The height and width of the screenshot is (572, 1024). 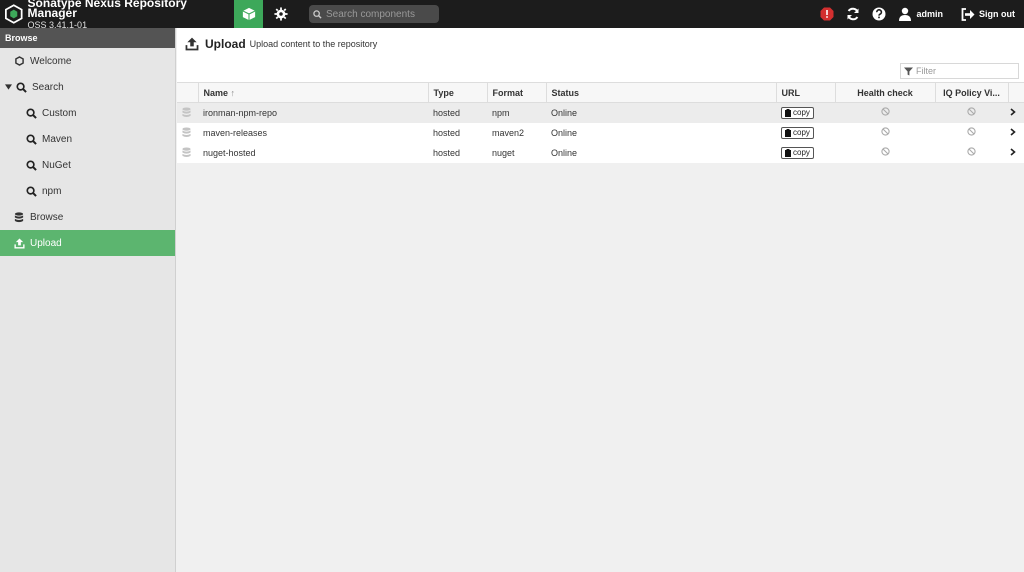 What do you see at coordinates (51, 61) in the screenshot?
I see `sidebar-item-label: Welcome` at bounding box center [51, 61].